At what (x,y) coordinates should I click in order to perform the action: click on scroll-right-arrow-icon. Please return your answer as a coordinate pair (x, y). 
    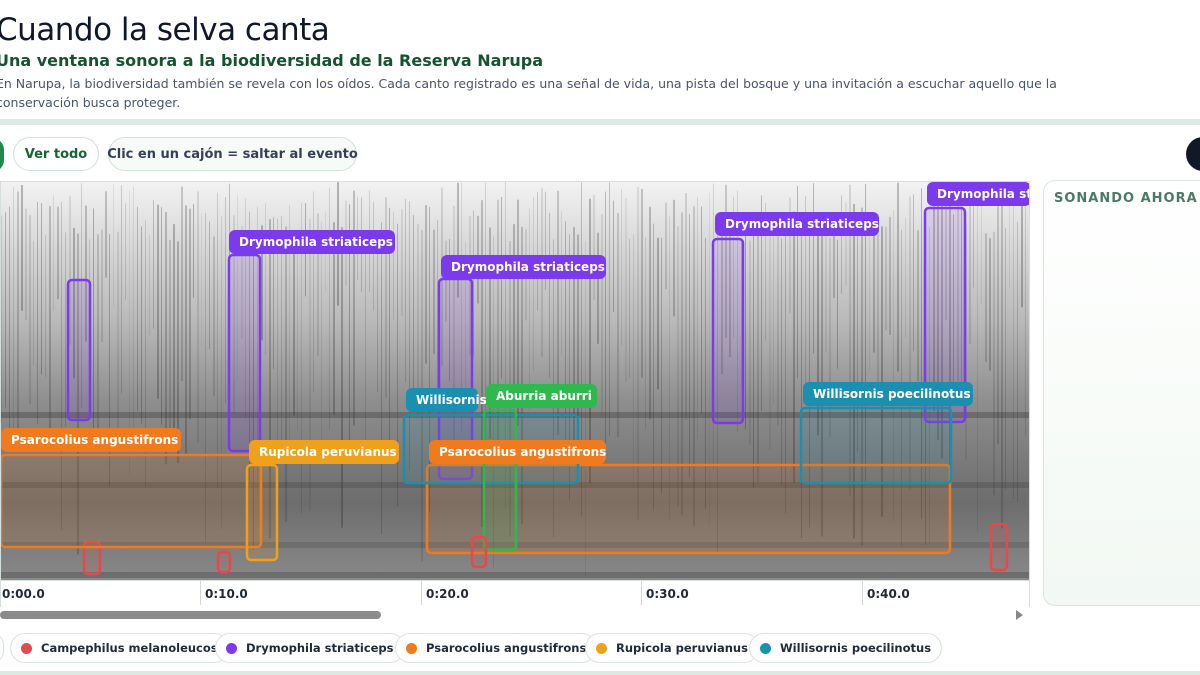
    Looking at the image, I should click on (1019, 615).